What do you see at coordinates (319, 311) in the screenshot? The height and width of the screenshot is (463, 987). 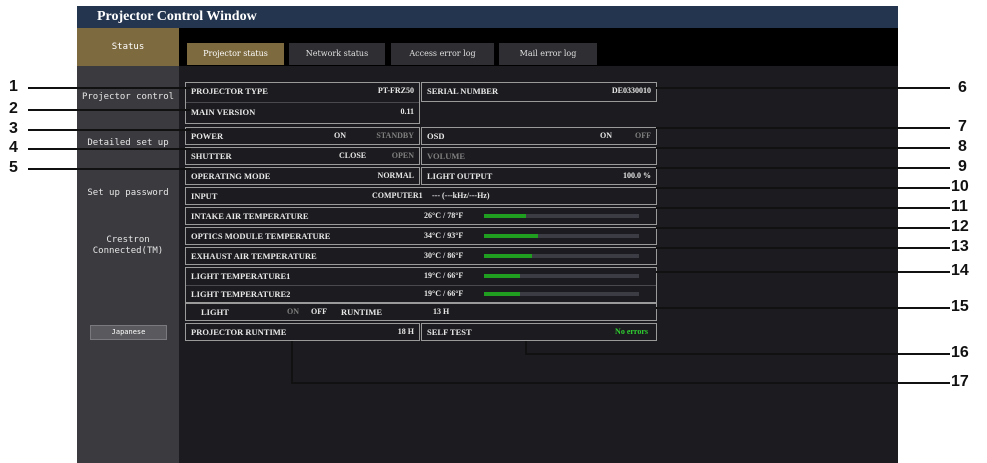 I see `light-off: OFF` at bounding box center [319, 311].